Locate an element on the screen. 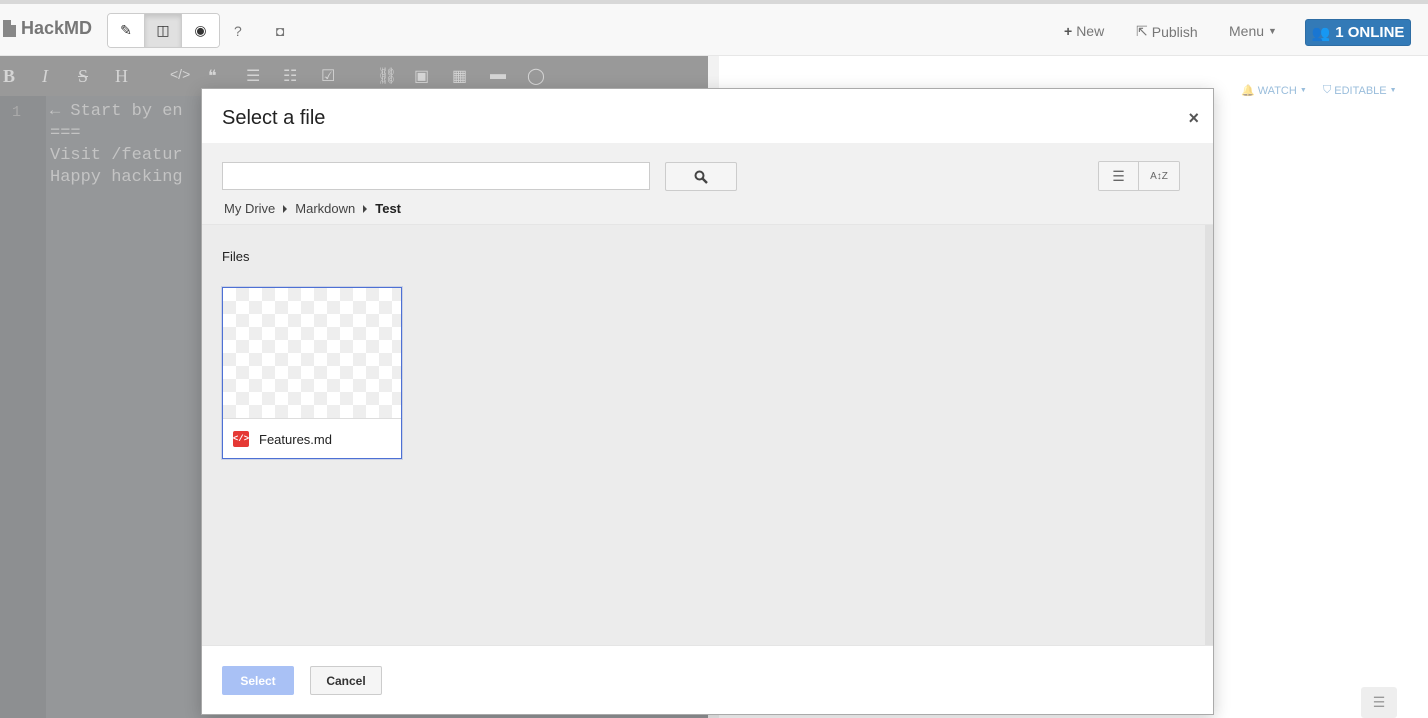  share-icon: ⇱ is located at coordinates (1142, 31).